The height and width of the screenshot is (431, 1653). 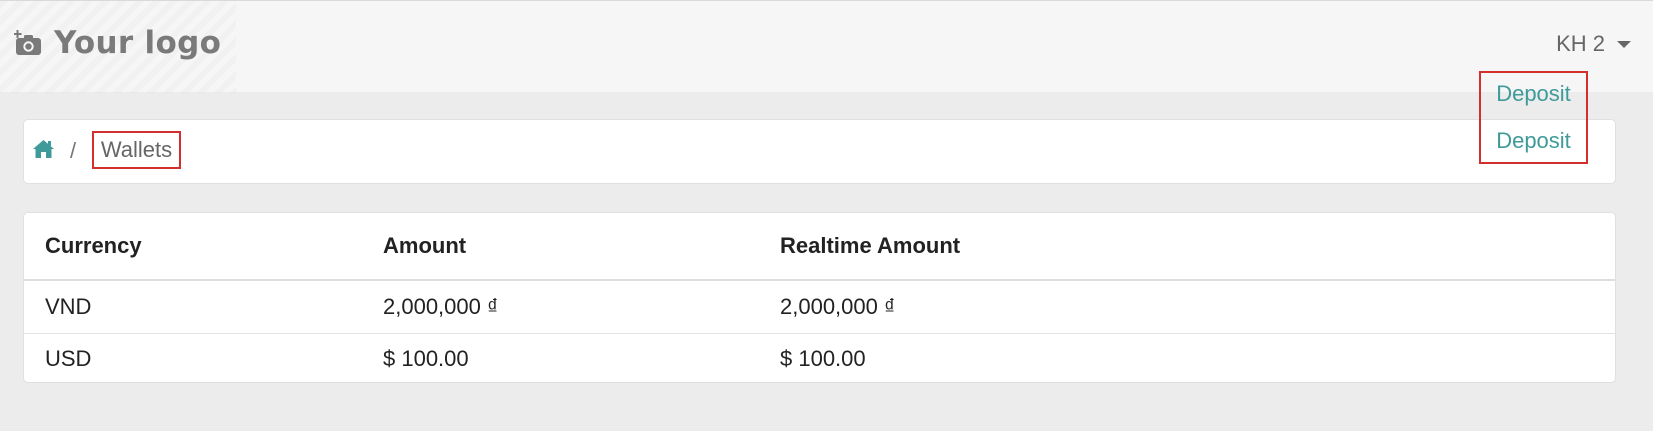 What do you see at coordinates (138, 43) in the screenshot?
I see `logo-text: Your logo` at bounding box center [138, 43].